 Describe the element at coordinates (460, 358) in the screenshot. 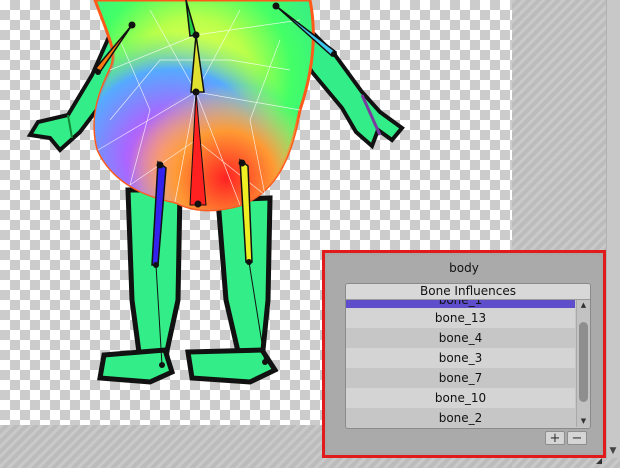

I see `list-item-bone-3: bone_3` at that location.